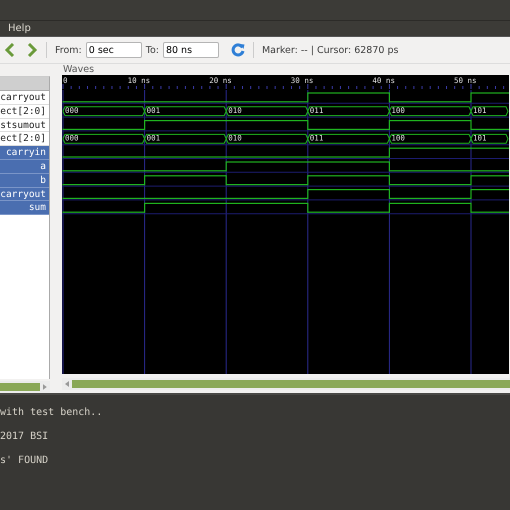 The width and height of the screenshot is (510, 510). Describe the element at coordinates (52, 412) in the screenshot. I see `console-line: with test bench..` at that location.